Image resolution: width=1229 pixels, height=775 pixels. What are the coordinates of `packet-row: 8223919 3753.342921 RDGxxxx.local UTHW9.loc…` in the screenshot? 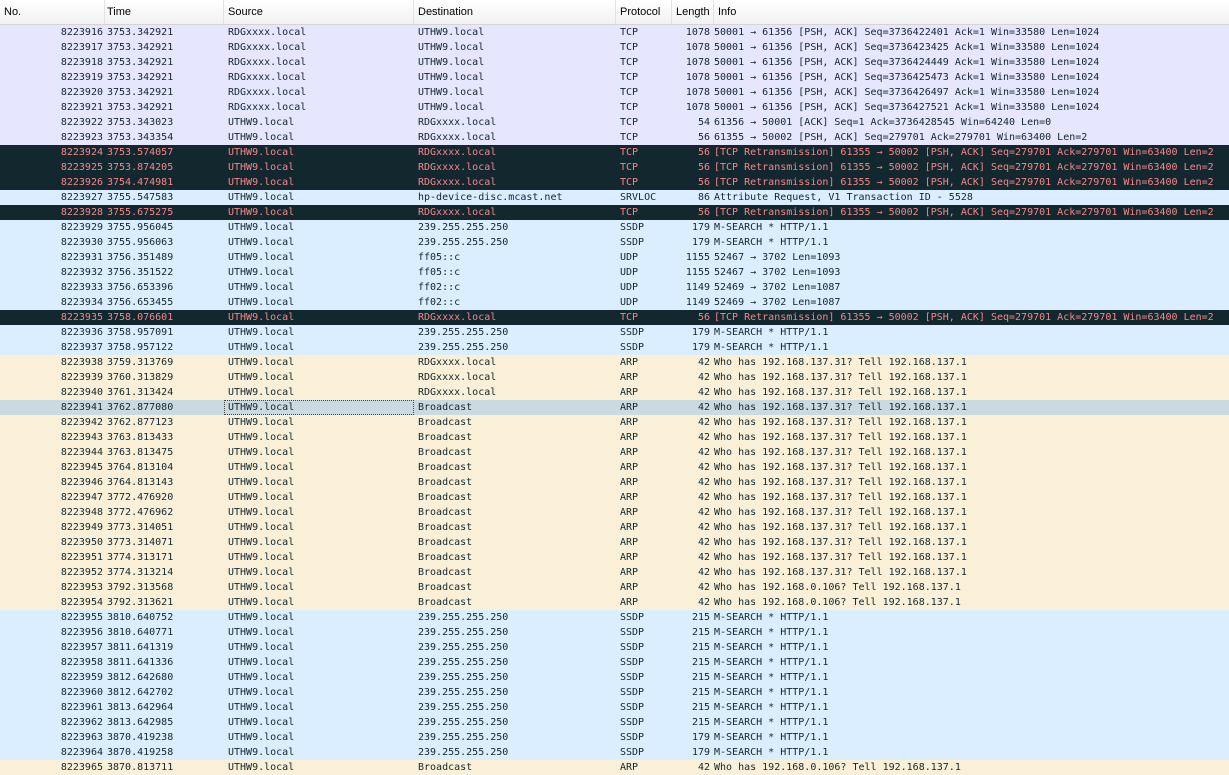 It's located at (614, 77).